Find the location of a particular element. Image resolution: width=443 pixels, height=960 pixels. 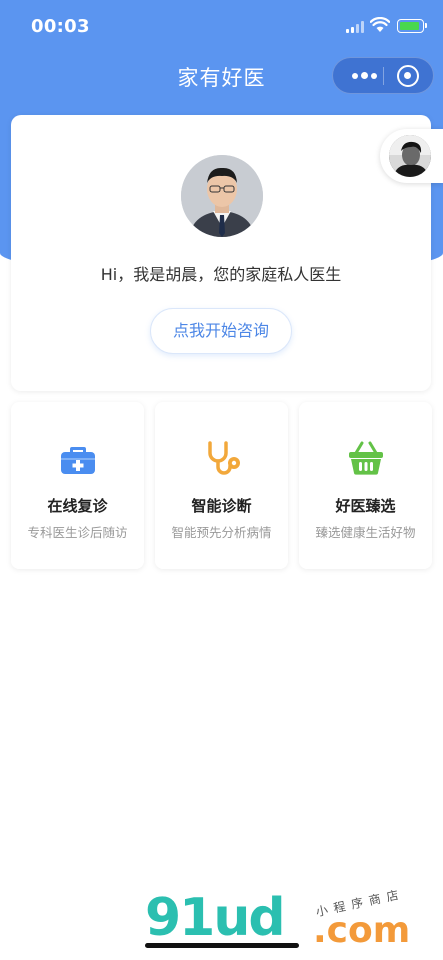

service-subtitle: 臻选健康生活好物 is located at coordinates (365, 532).